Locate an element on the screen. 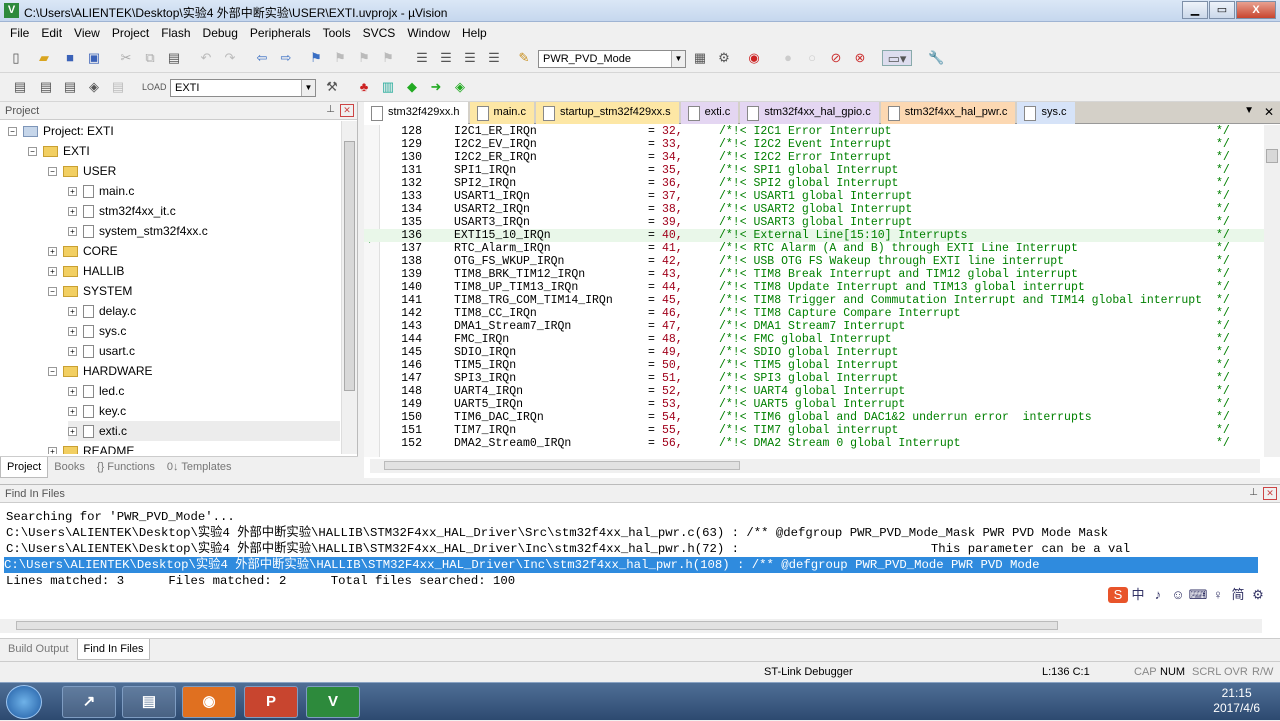 This screenshot has width=1280, height=721. ime-emoji-icon: ☺ is located at coordinates (1178, 595).